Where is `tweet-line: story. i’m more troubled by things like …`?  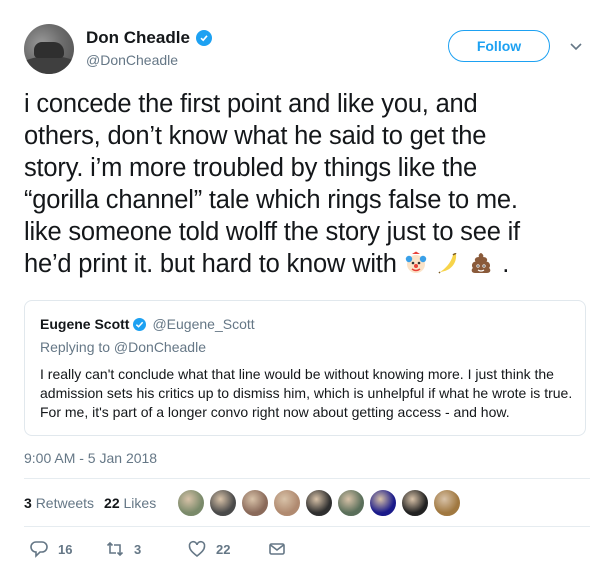 tweet-line: story. i’m more troubled by things like … is located at coordinates (250, 168).